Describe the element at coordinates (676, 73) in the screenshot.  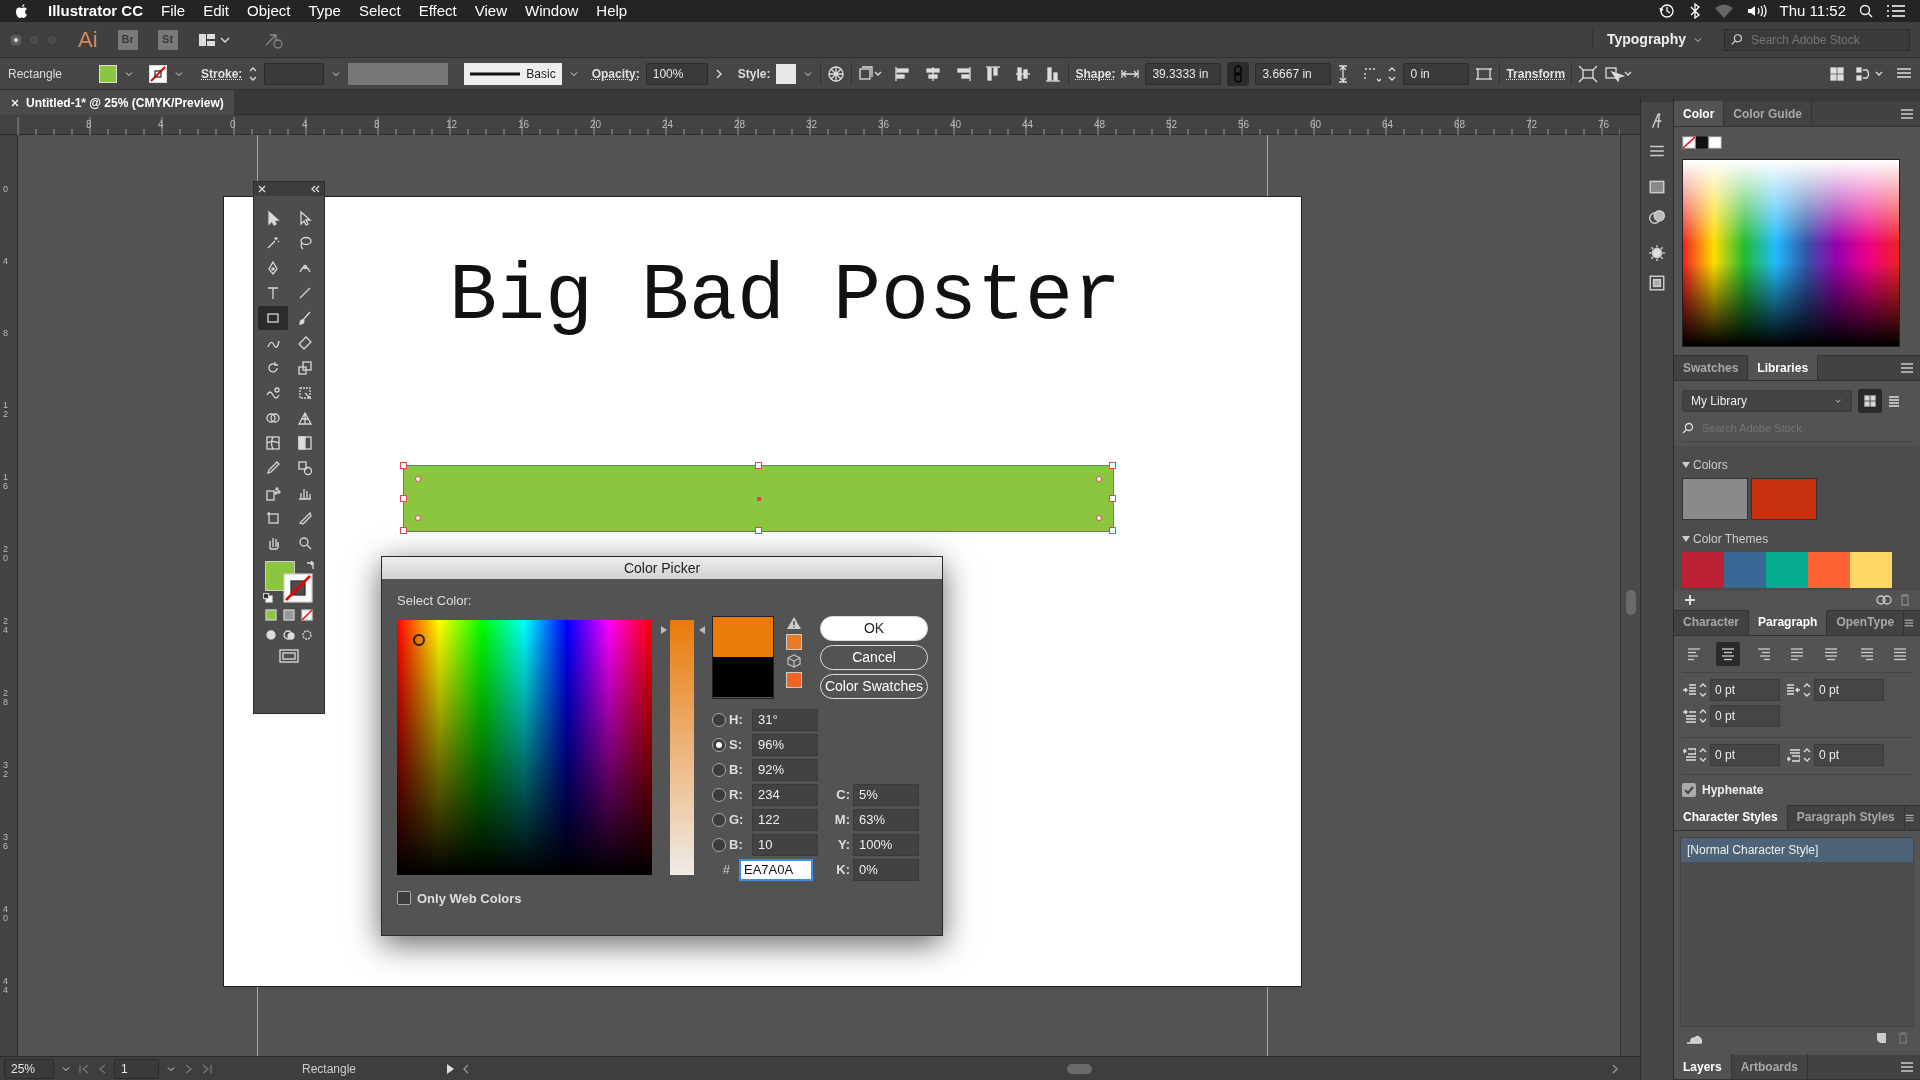
I see `opacity-field: 100%` at that location.